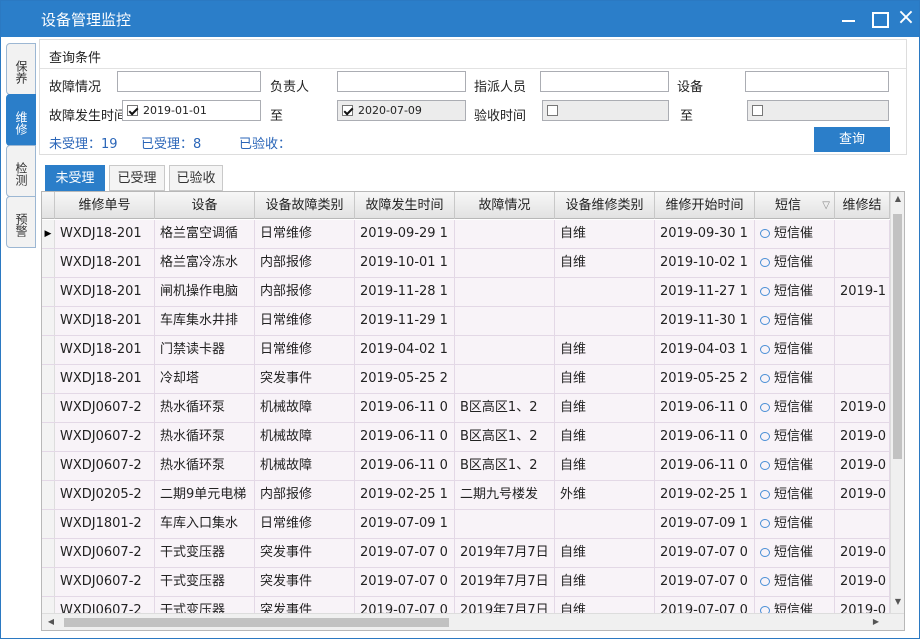 Image resolution: width=920 pixels, height=639 pixels. What do you see at coordinates (196, 178) in the screenshot?
I see `tab-verified: 已验收` at bounding box center [196, 178].